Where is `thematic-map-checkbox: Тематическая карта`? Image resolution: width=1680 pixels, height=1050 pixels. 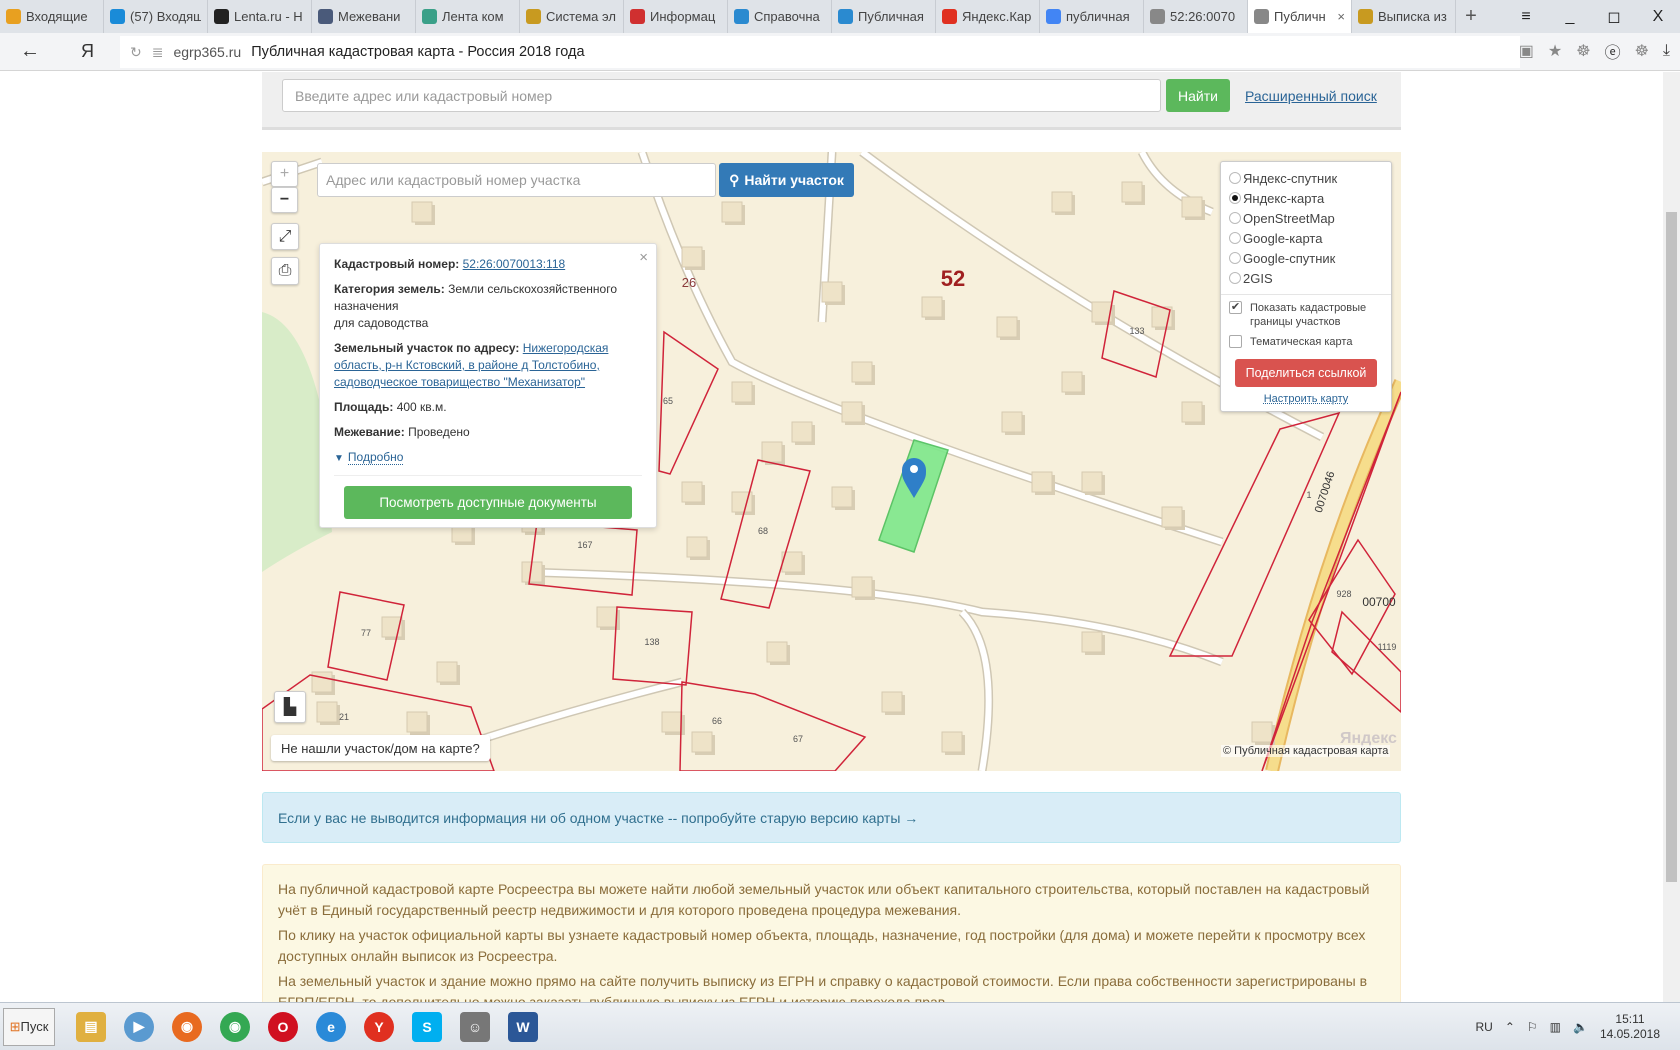 thematic-map-checkbox: Тематическая карта is located at coordinates (1306, 342).